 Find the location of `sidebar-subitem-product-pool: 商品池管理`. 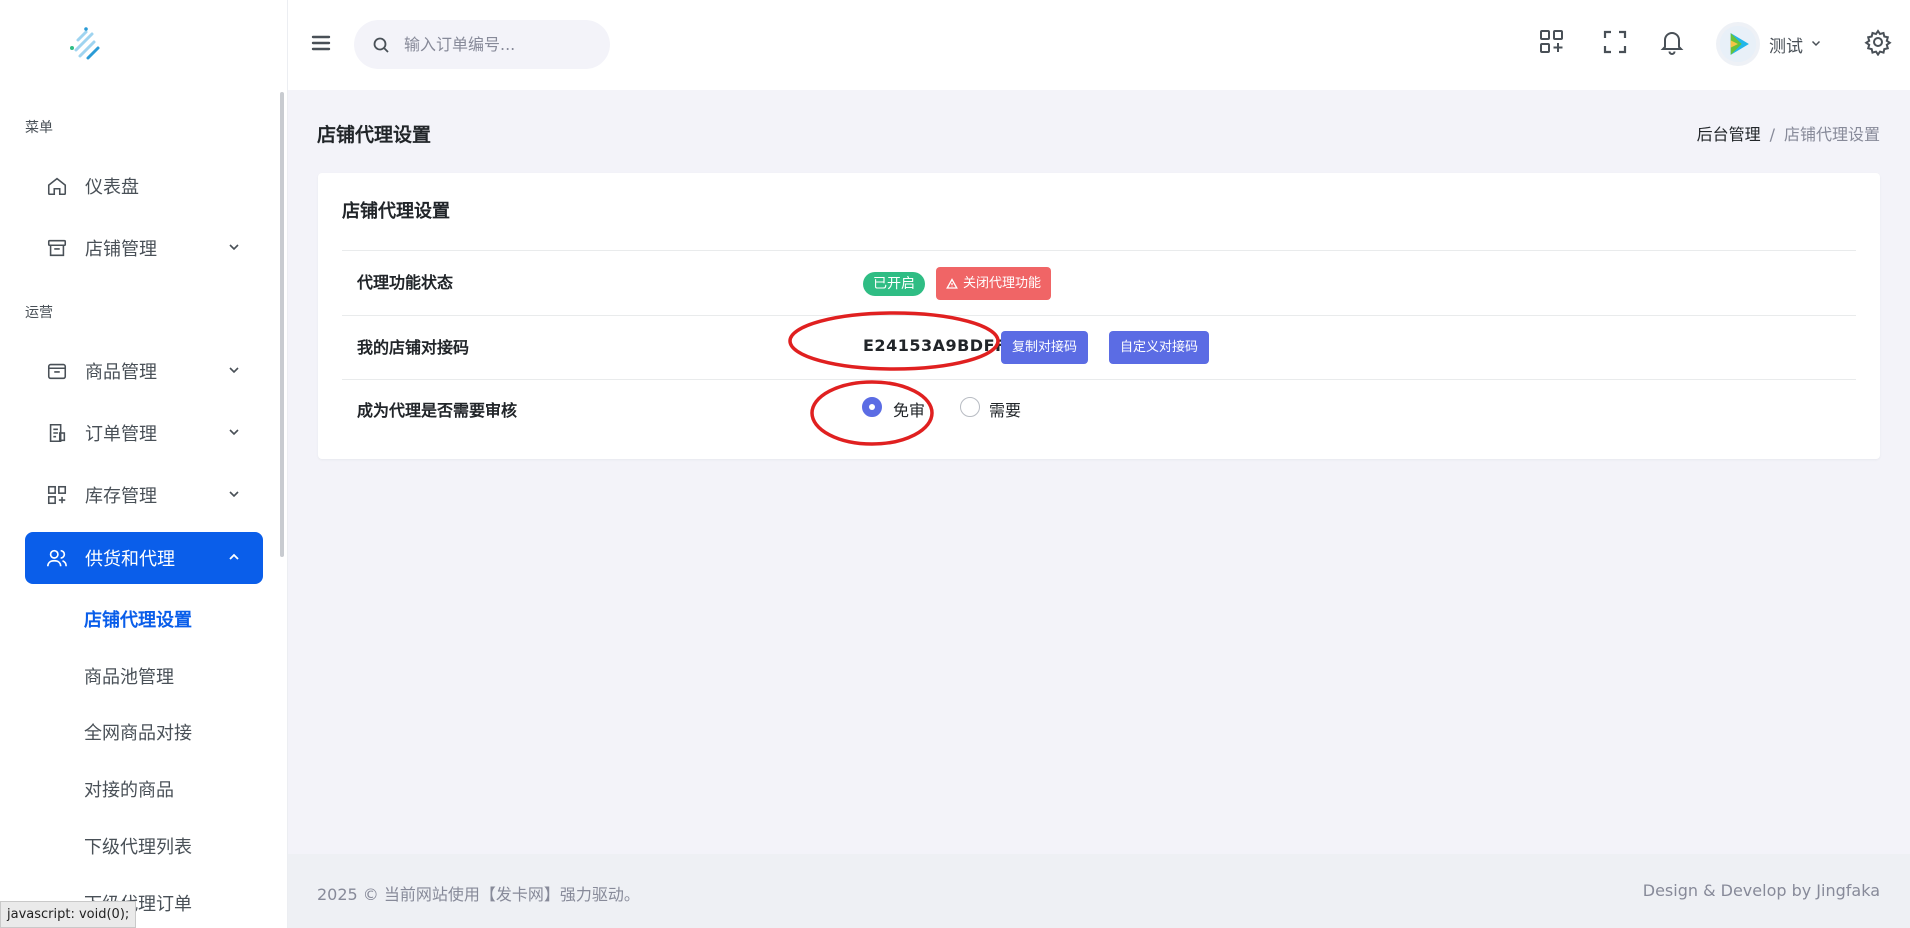

sidebar-subitem-product-pool: 商品池管理 is located at coordinates (129, 676).